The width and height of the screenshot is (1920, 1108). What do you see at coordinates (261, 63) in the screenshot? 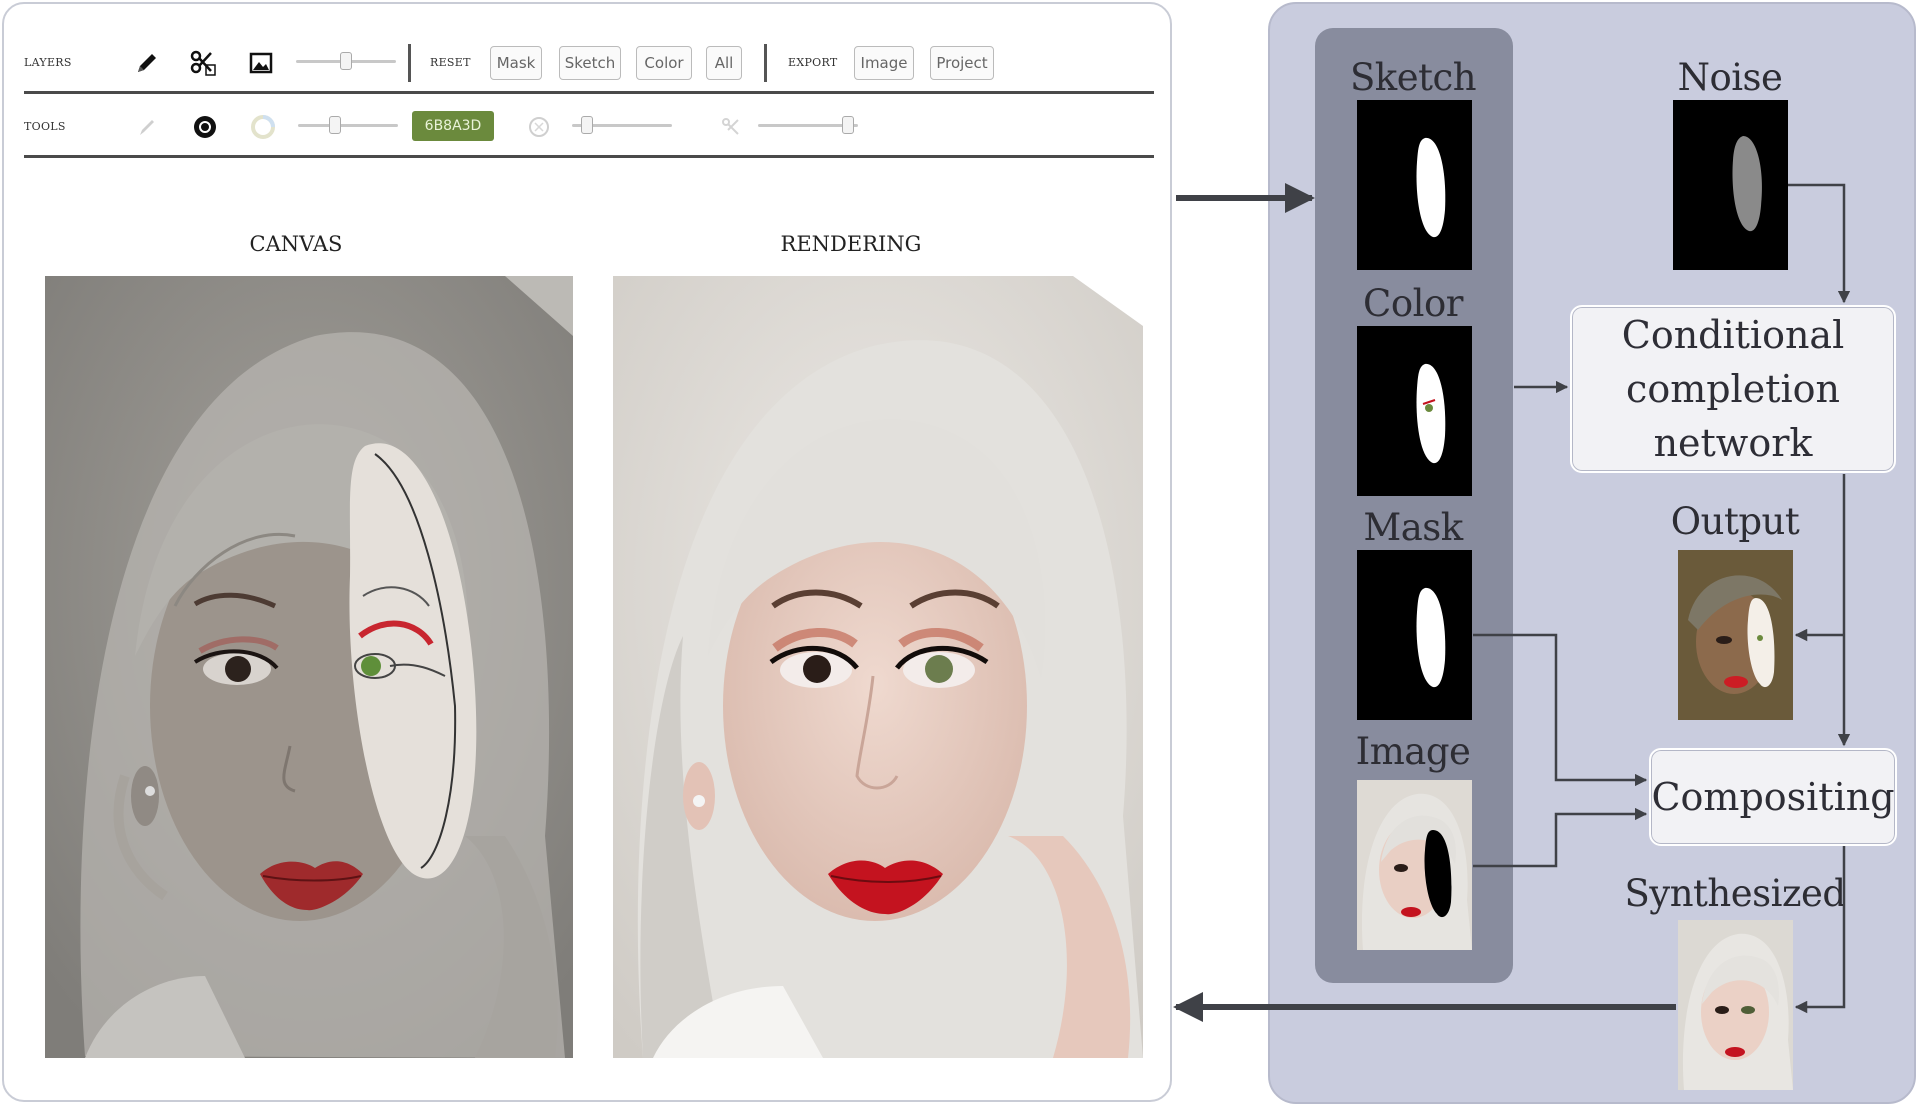
I see `image-layer-icon` at bounding box center [261, 63].